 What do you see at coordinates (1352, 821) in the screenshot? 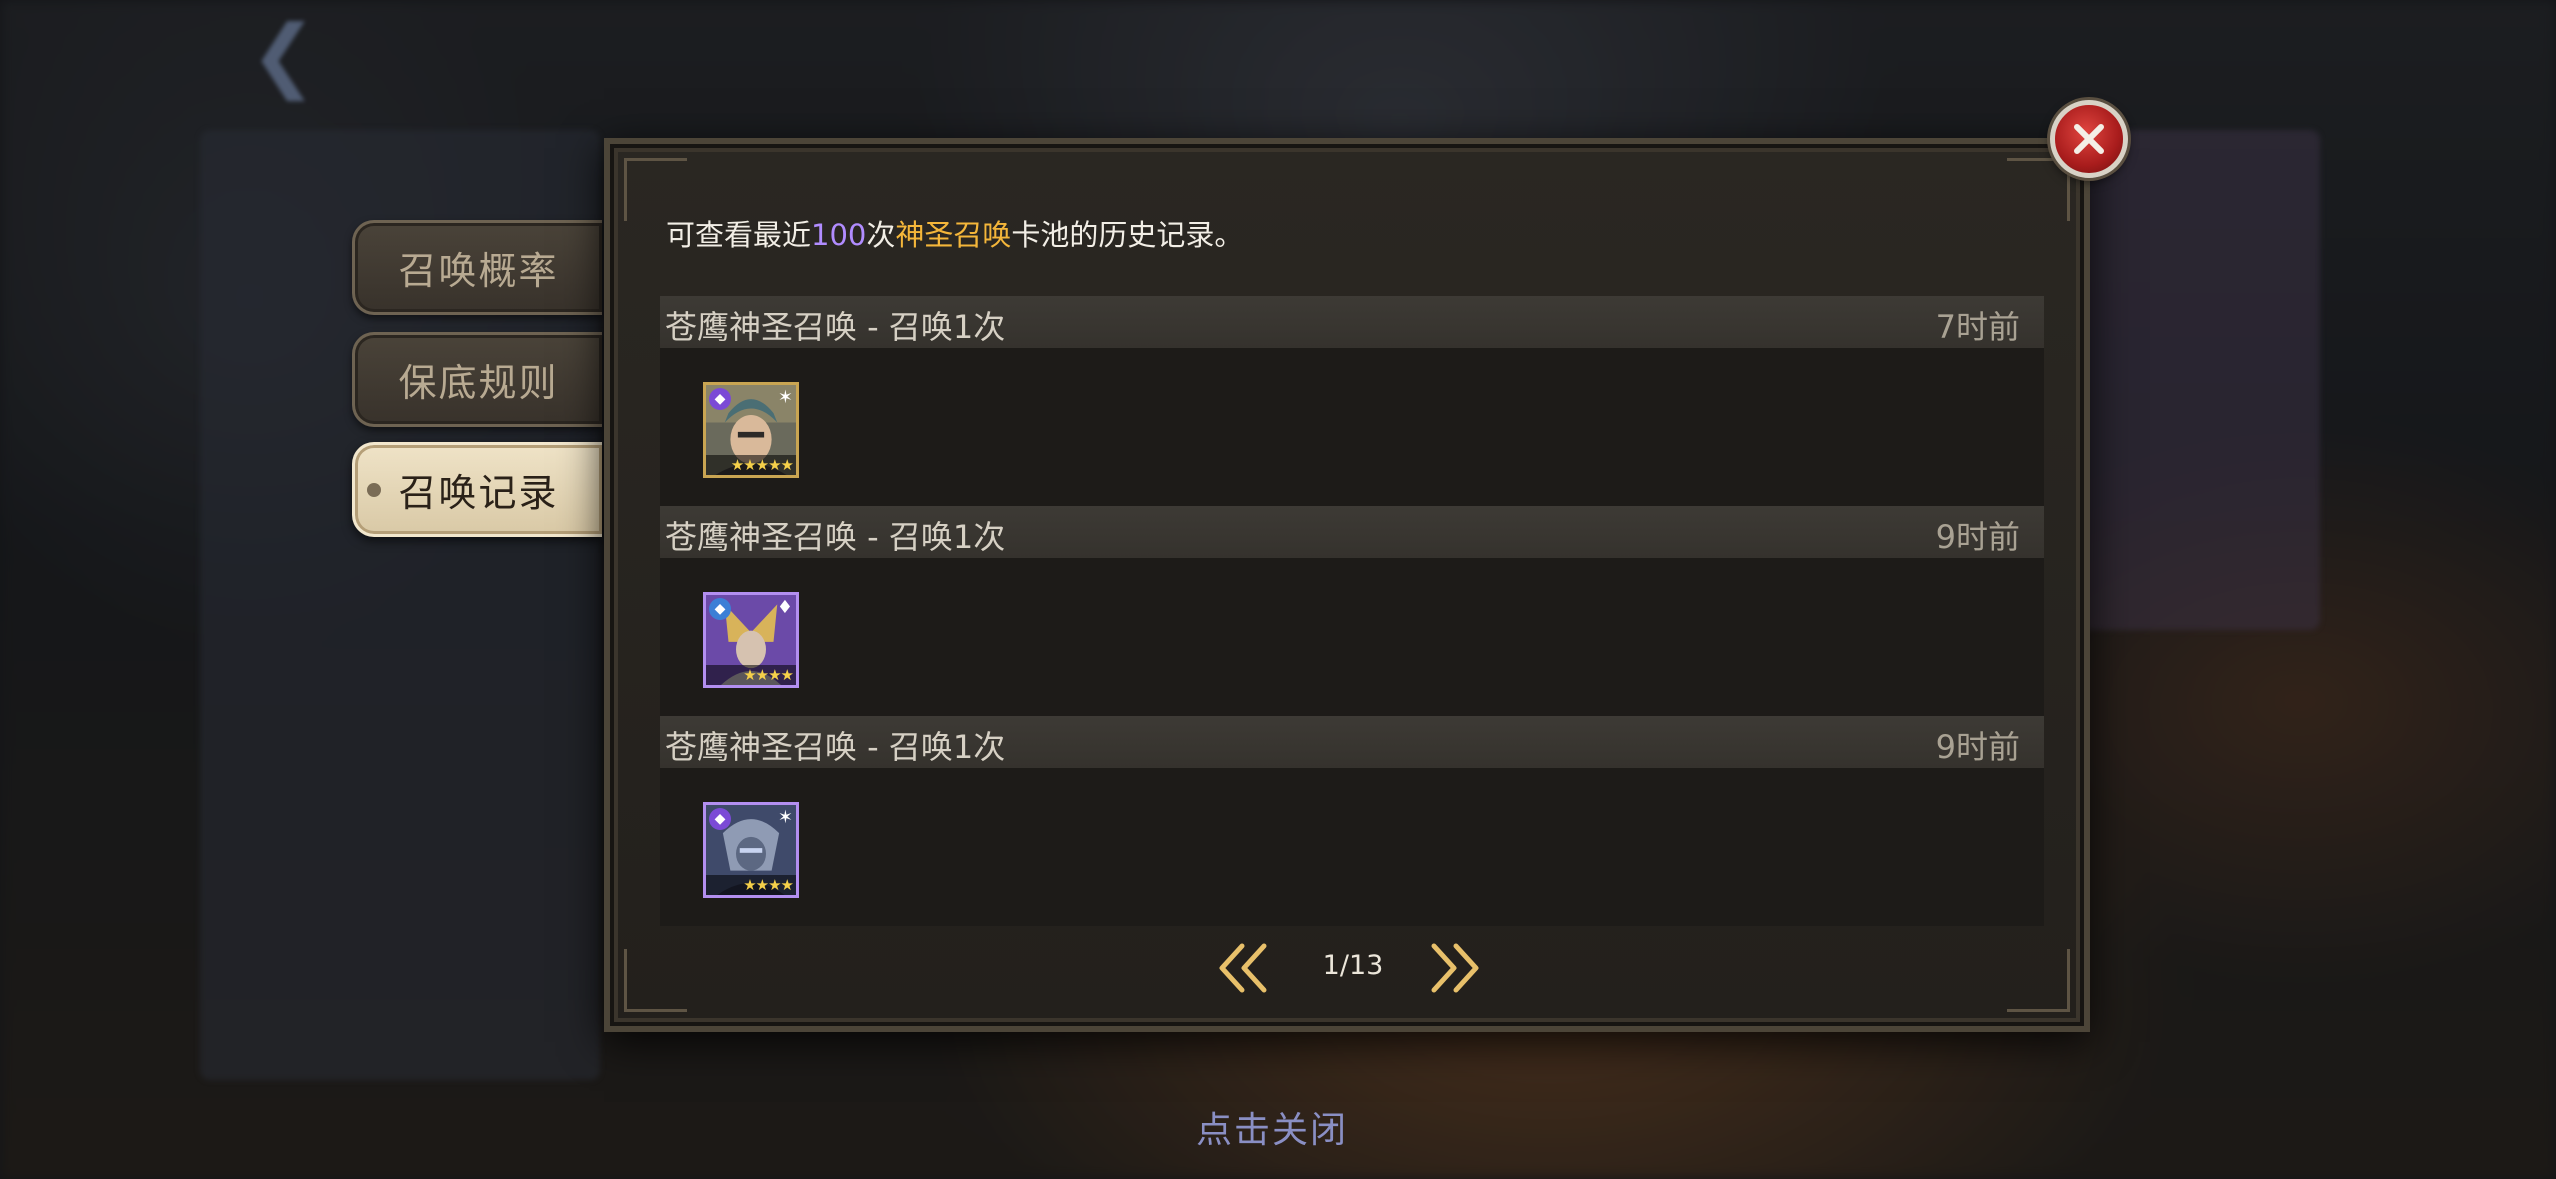
I see `list-item: 苍鹰神圣召唤 - 召唤1次 9时前 ◆ ✶ ★★★★` at bounding box center [1352, 821].